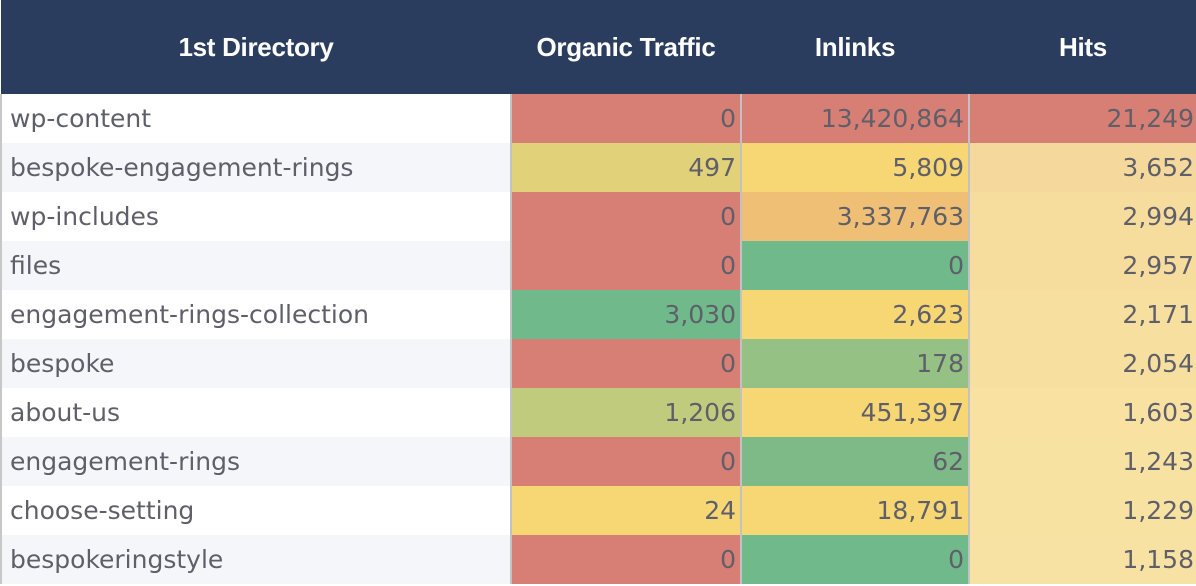 The height and width of the screenshot is (586, 1196). I want to click on table-row: bespoke 0 178 2,054, so click(598, 363).